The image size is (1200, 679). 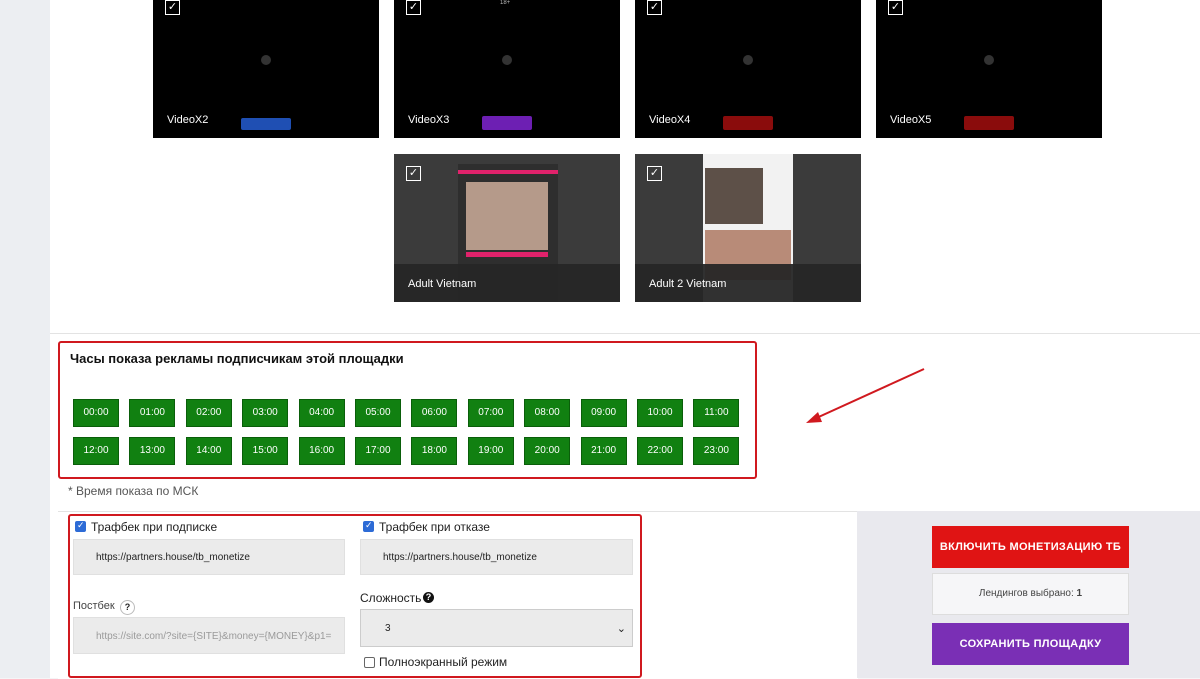 I want to click on hour-slot: 02:00, so click(x=208, y=413).